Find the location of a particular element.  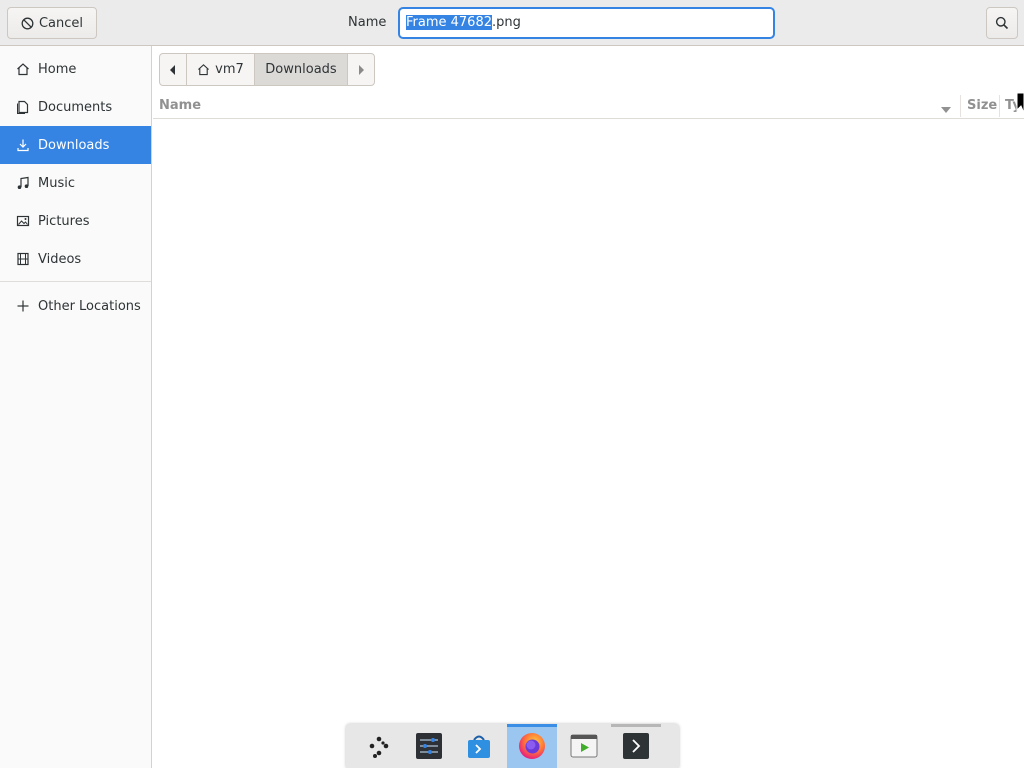

chevron-left-icon is located at coordinates (173, 69).